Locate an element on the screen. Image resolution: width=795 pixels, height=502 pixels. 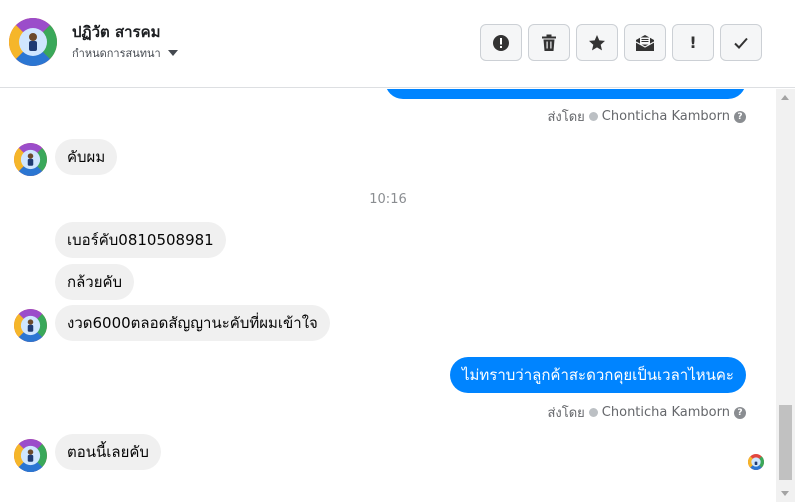
star-icon is located at coordinates (597, 42).